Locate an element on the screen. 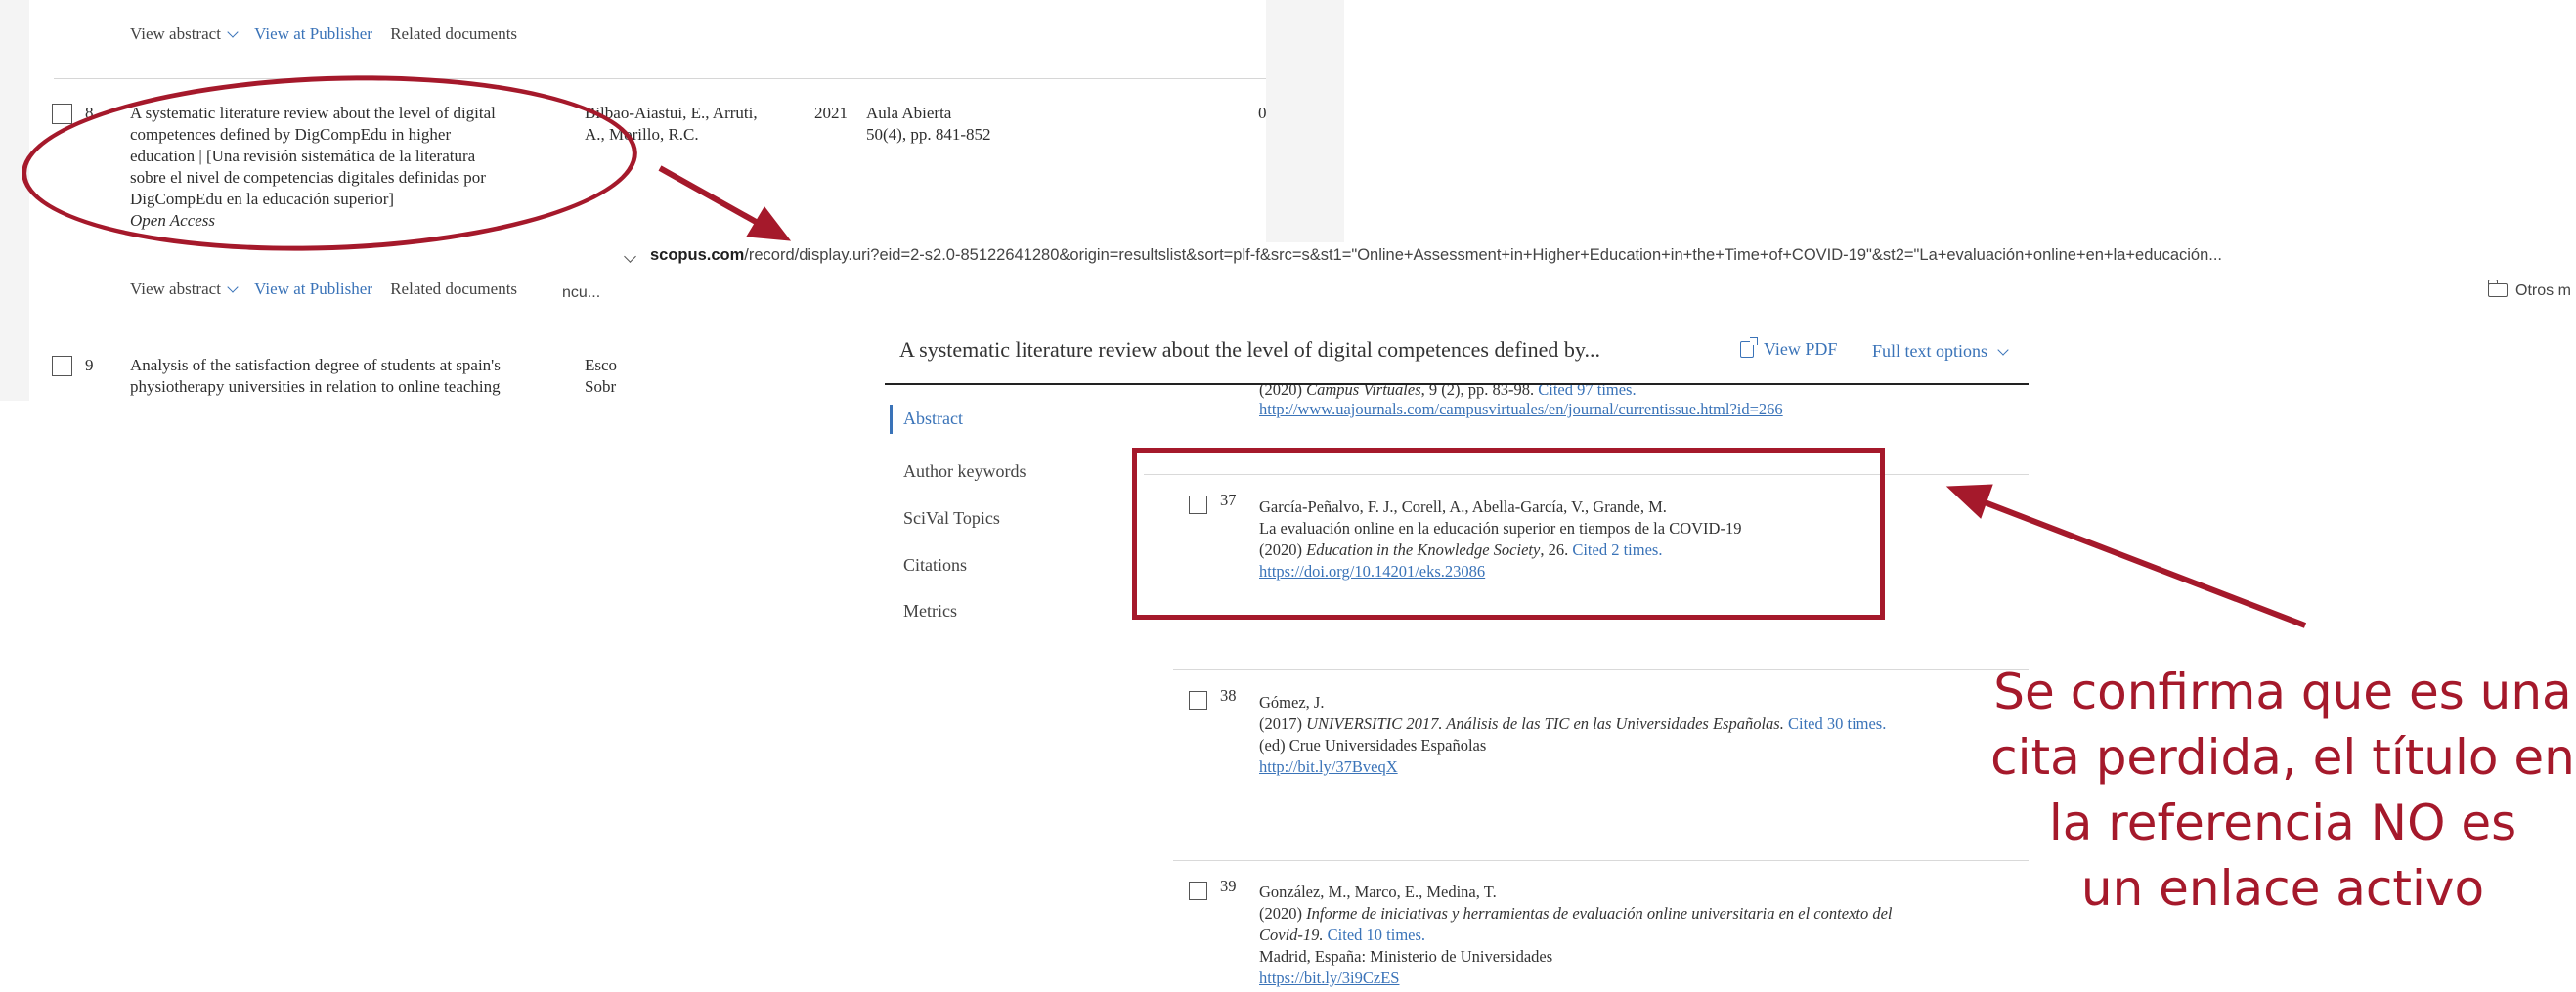  view-pdf-label: View PDF is located at coordinates (1801, 349).